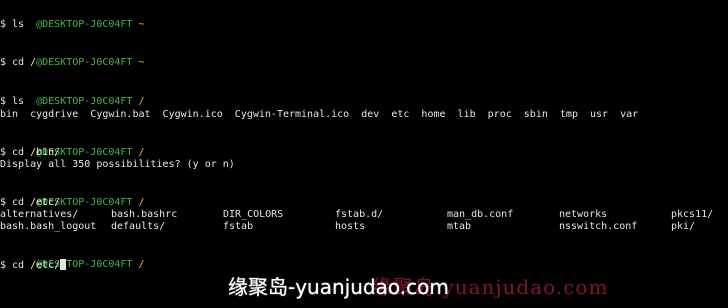 The image size is (728, 308). I want to click on listing-entry: bash.bash_logout, so click(48, 226).